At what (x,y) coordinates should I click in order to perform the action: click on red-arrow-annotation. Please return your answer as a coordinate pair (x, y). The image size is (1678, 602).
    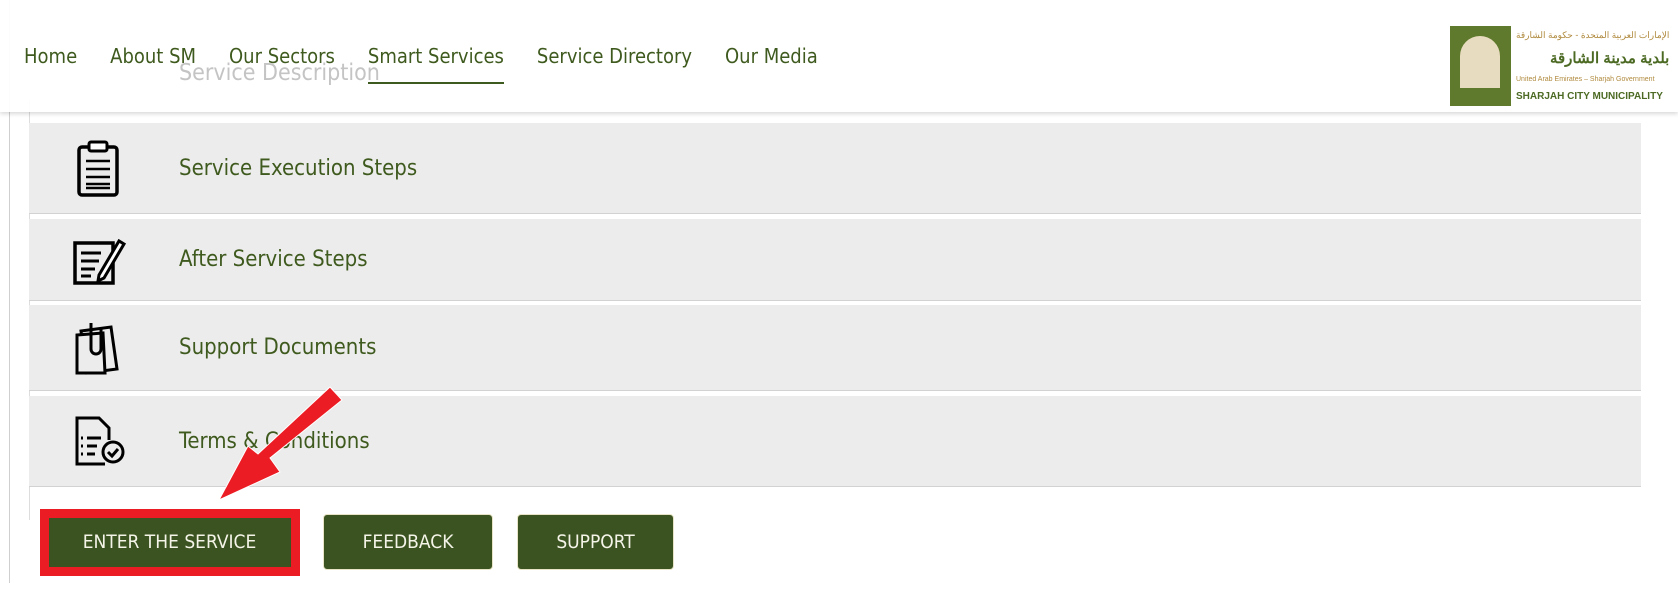
    Looking at the image, I should click on (280, 444).